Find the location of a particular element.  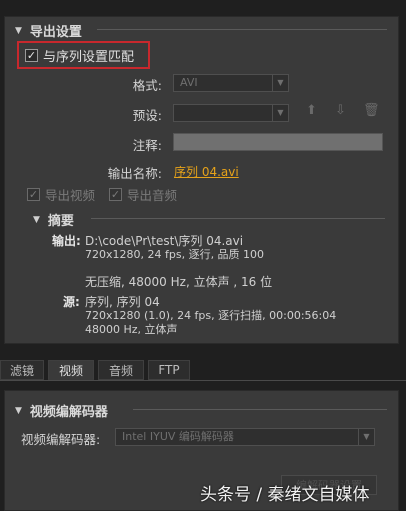

format-label: 格式: is located at coordinates (147, 85).